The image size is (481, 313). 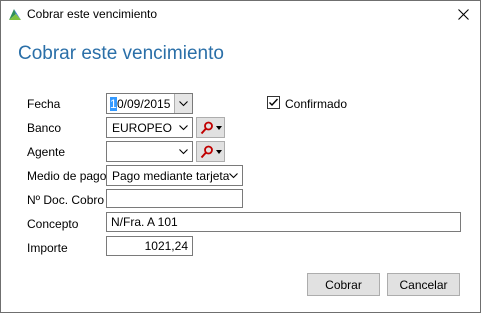 I want to click on importe-label: Importe, so click(x=47, y=248).